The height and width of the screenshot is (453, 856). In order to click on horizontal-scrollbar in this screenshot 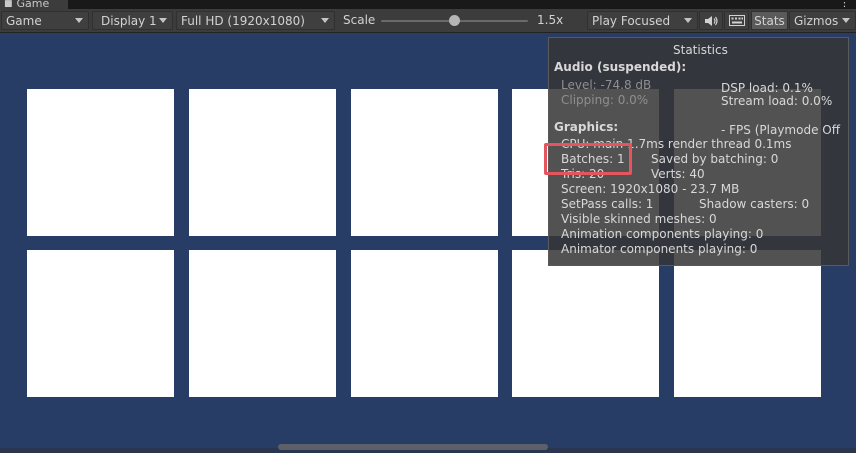, I will do `click(413, 447)`.